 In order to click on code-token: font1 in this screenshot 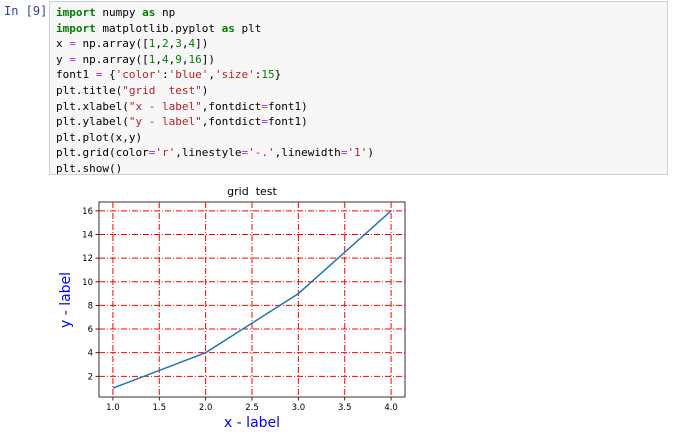, I will do `click(76, 75)`.